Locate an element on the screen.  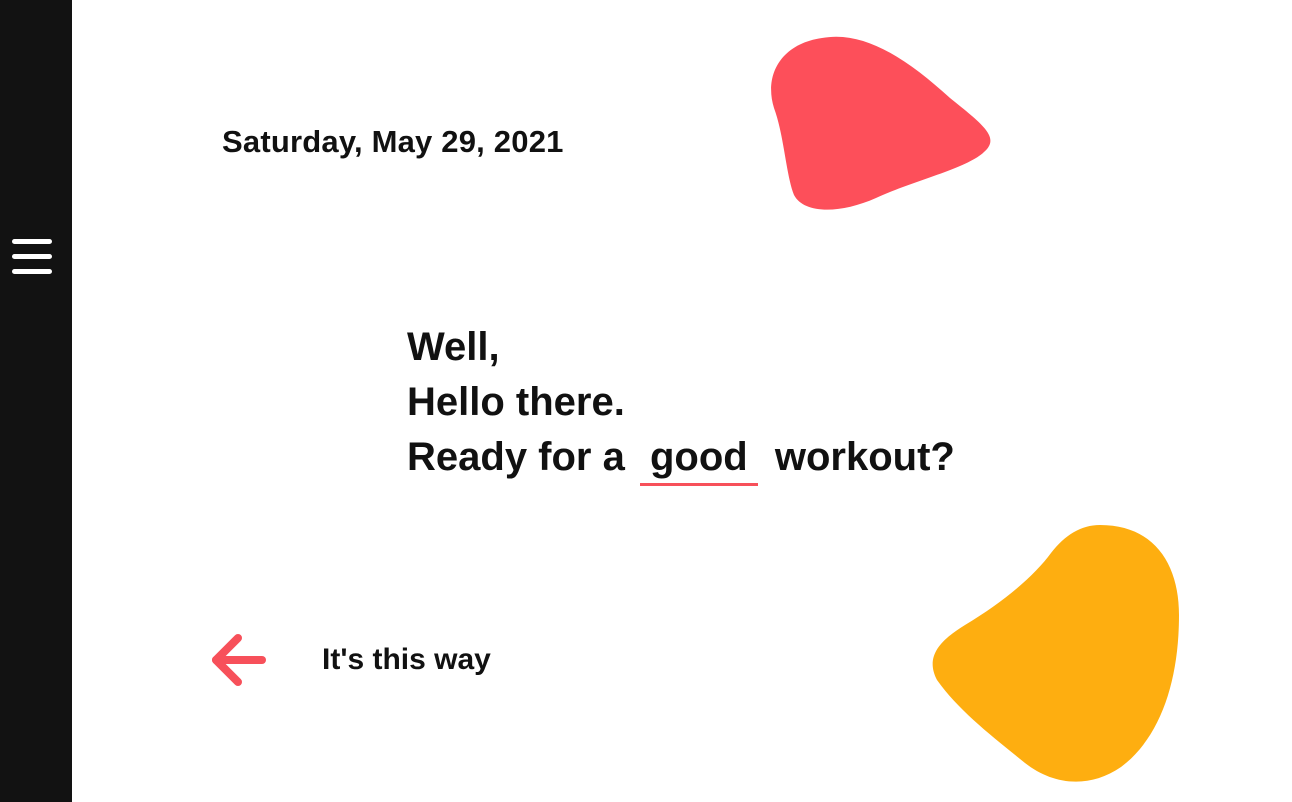
direction-link: It's this way is located at coordinates (349, 660).